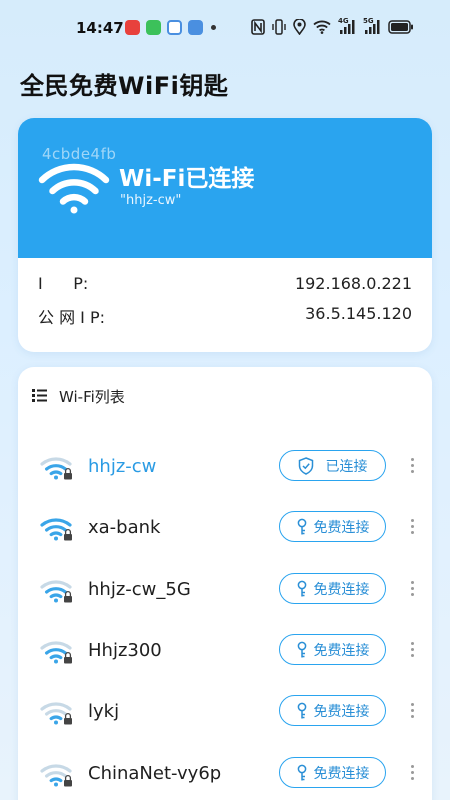 Image resolution: width=450 pixels, height=800 pixels. What do you see at coordinates (74, 190) in the screenshot?
I see `connected-wifi-icon` at bounding box center [74, 190].